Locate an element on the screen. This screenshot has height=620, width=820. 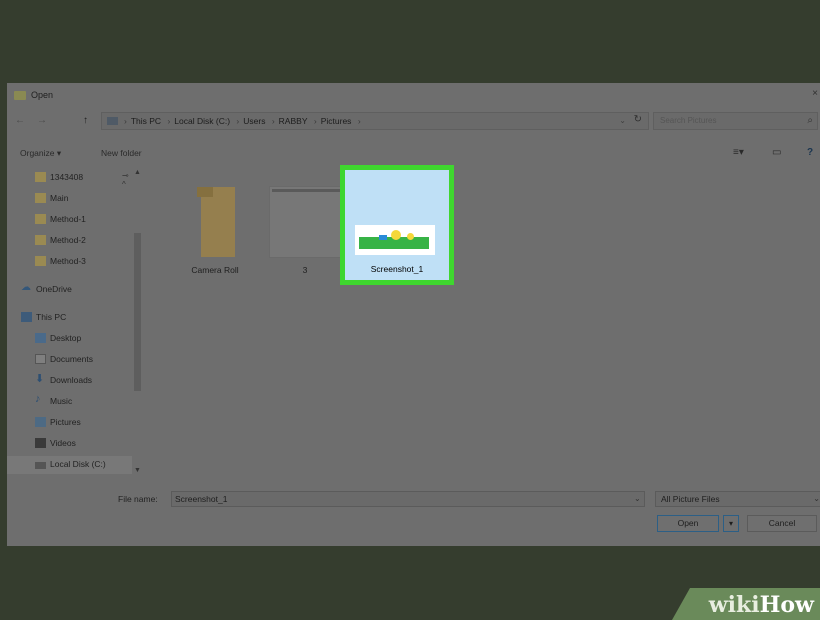
dialog-title: Open is located at coordinates (42, 95).